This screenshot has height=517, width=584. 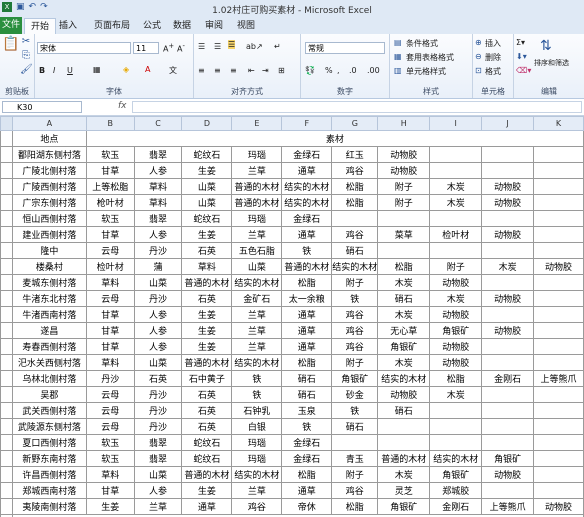 What do you see at coordinates (168, 48) in the screenshot?
I see `grow-font-icon: A+` at bounding box center [168, 48].